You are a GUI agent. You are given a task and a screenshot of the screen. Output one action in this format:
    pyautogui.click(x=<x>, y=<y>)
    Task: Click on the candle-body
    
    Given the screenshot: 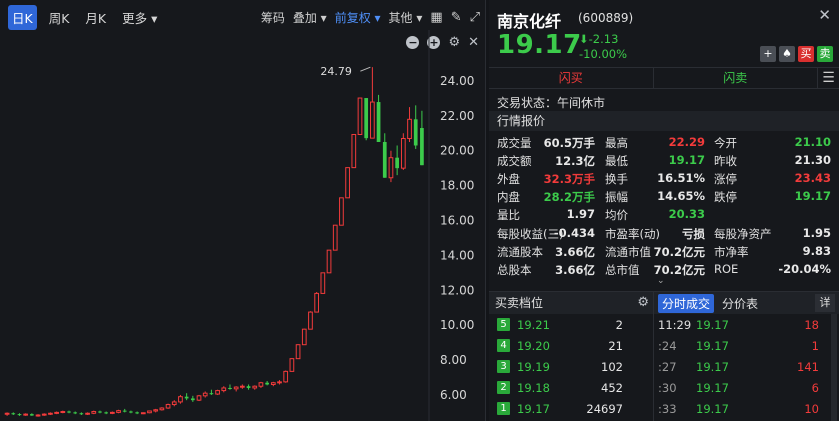 What is the action you would take?
    pyautogui.click(x=149, y=412)
    